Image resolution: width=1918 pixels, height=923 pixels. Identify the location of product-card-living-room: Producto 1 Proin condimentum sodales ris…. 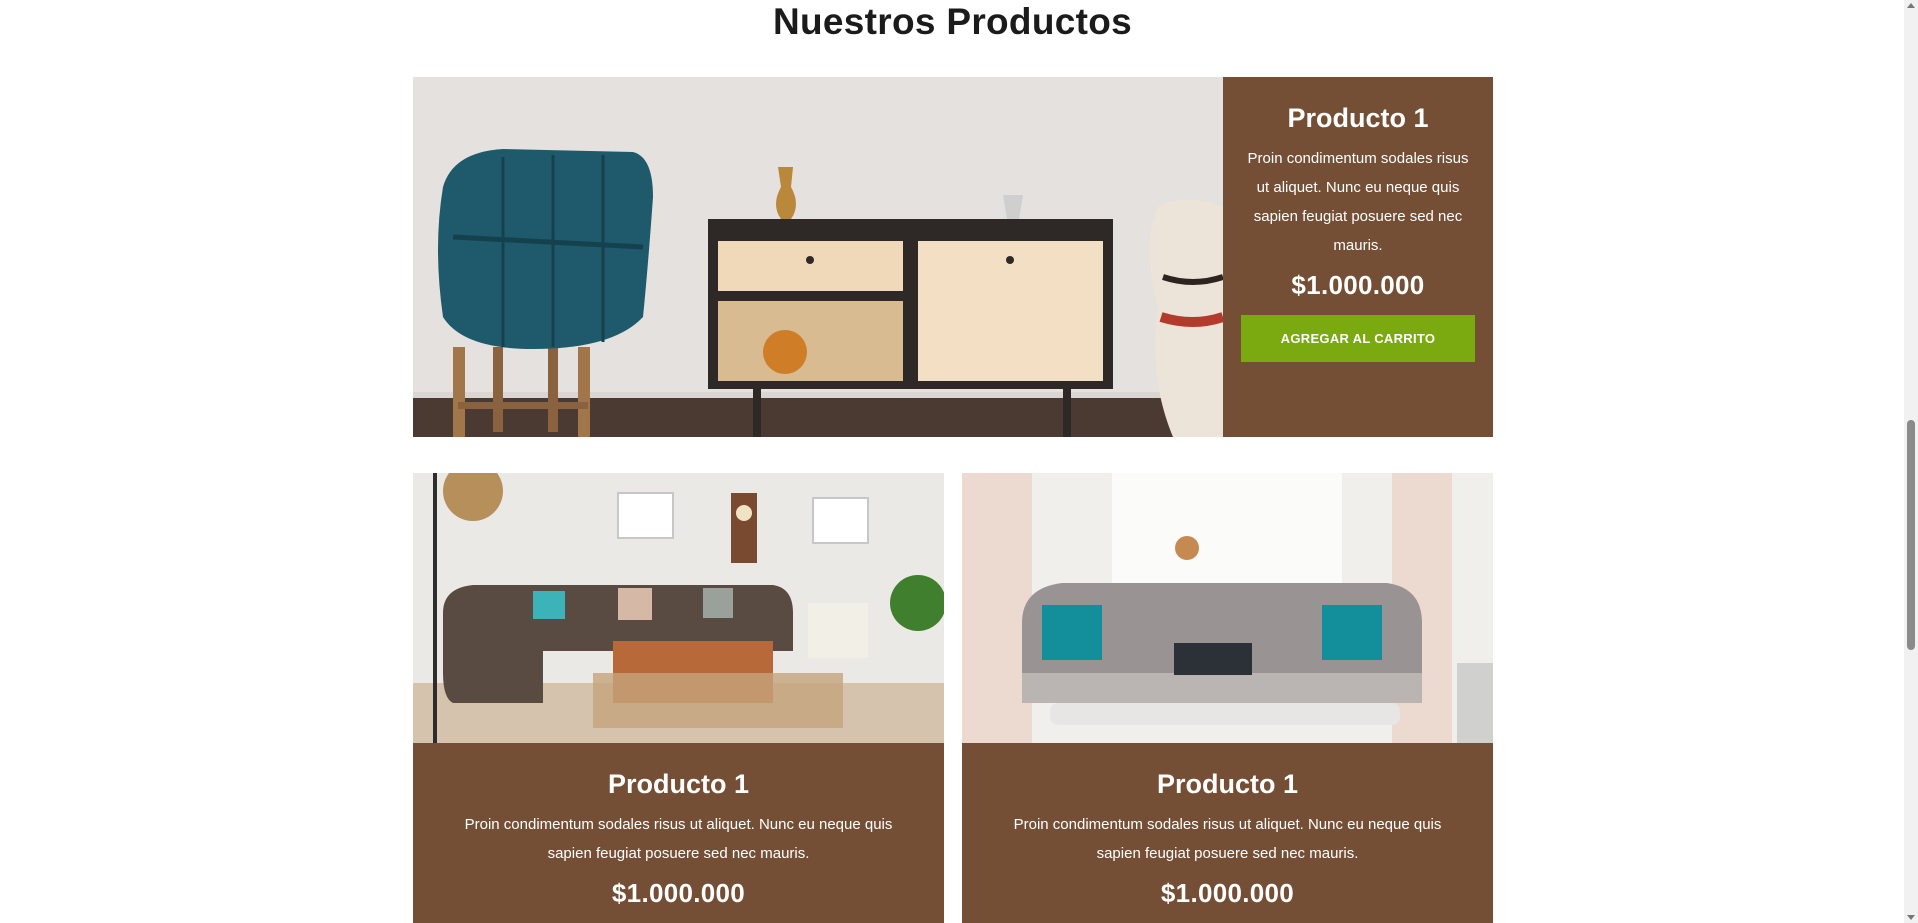
(678, 698).